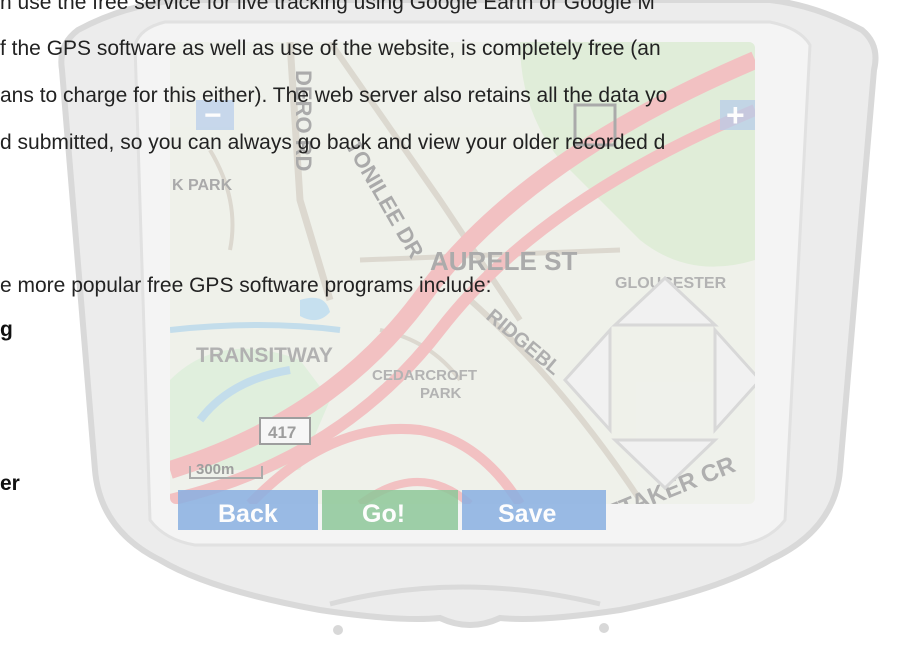 This screenshot has width=919, height=653. I want to click on go-button-label: Go!, so click(383, 514).